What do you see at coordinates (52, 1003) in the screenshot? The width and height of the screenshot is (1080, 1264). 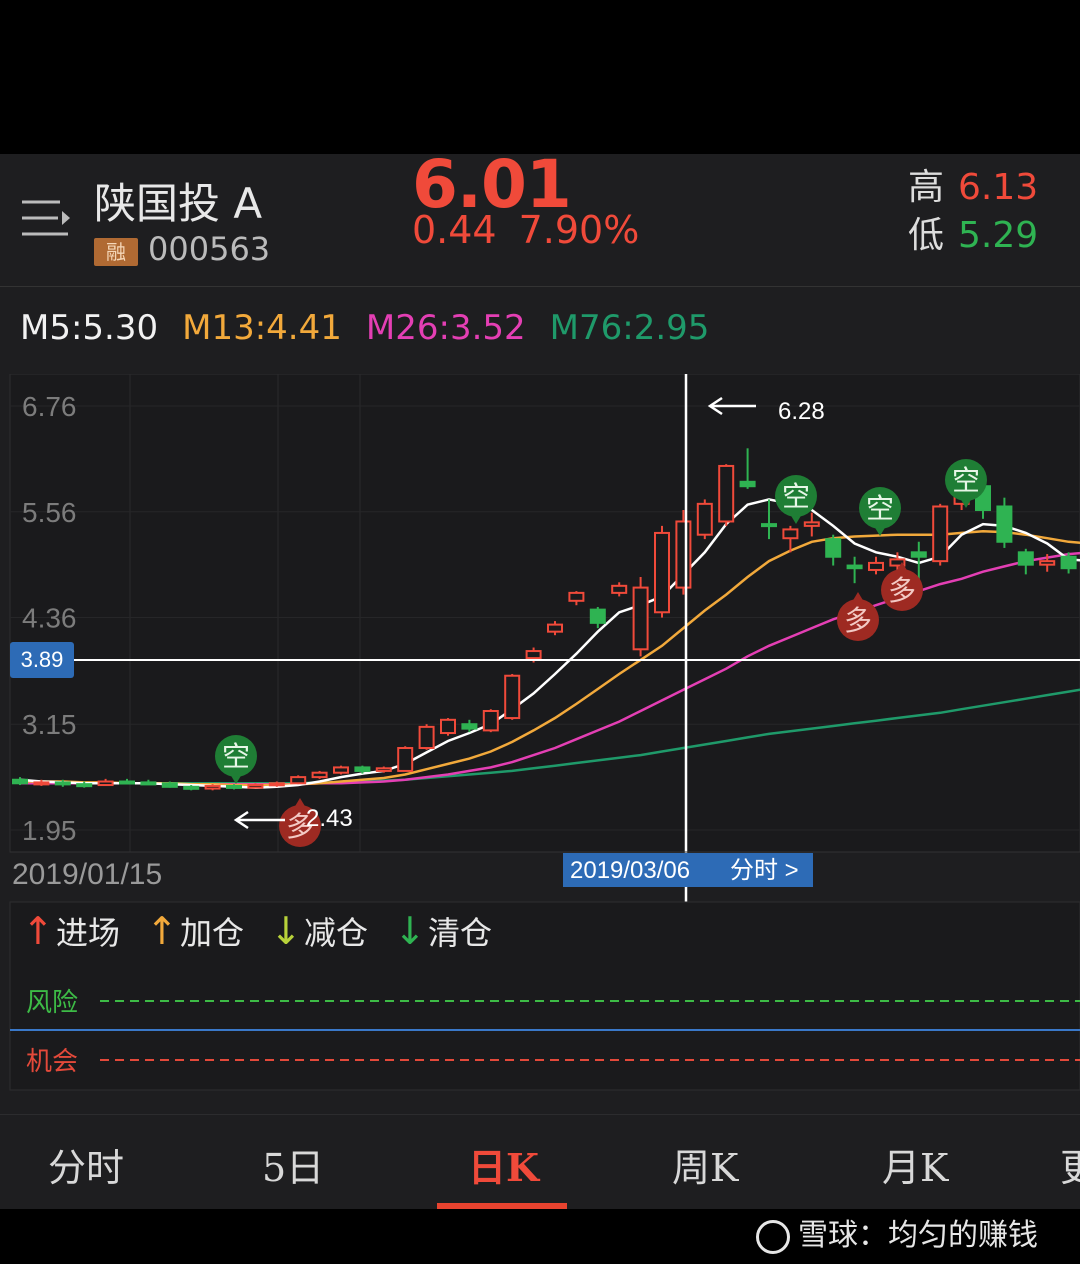 I see `risk-label: 风险` at bounding box center [52, 1003].